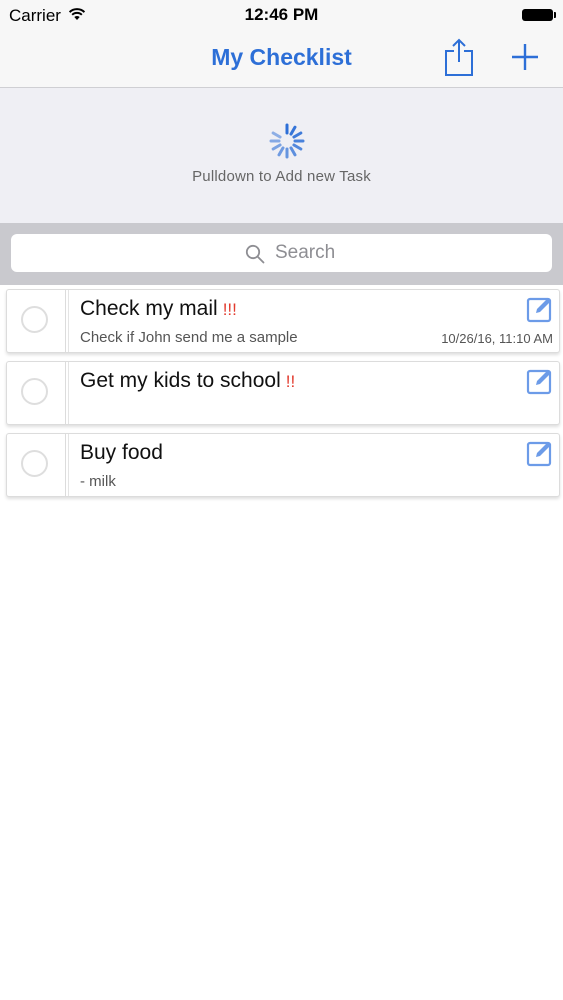  Describe the element at coordinates (255, 254) in the screenshot. I see `search-icon` at that location.